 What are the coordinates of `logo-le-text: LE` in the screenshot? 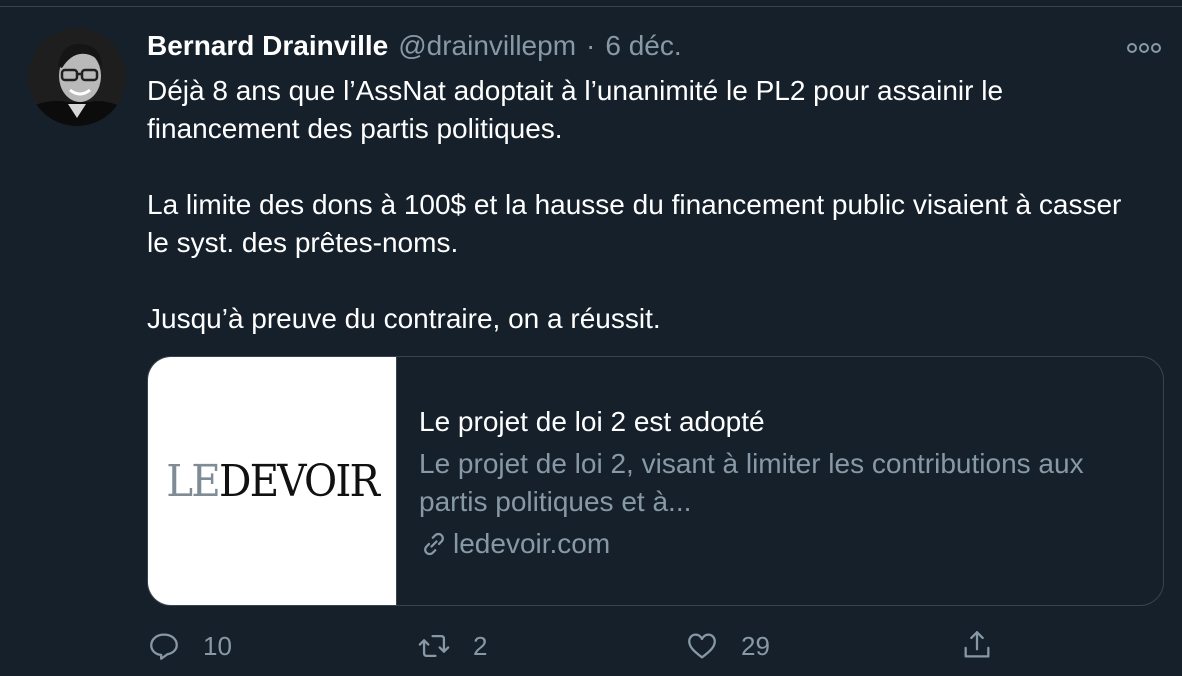 It's located at (193, 481).